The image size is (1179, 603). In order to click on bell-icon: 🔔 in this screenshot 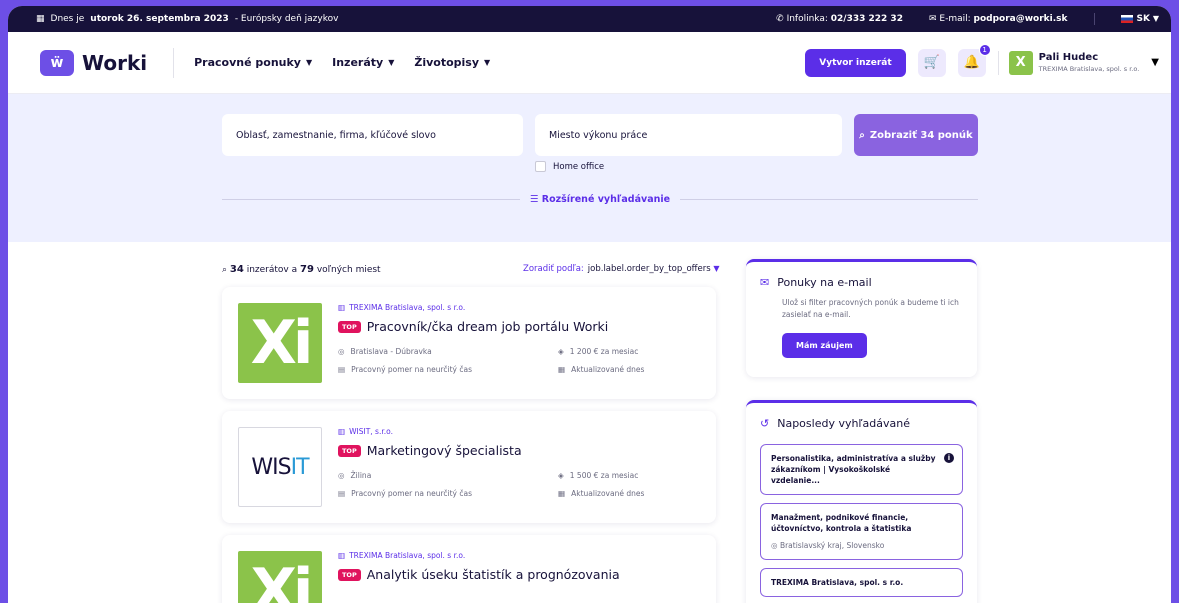, I will do `click(971, 62)`.